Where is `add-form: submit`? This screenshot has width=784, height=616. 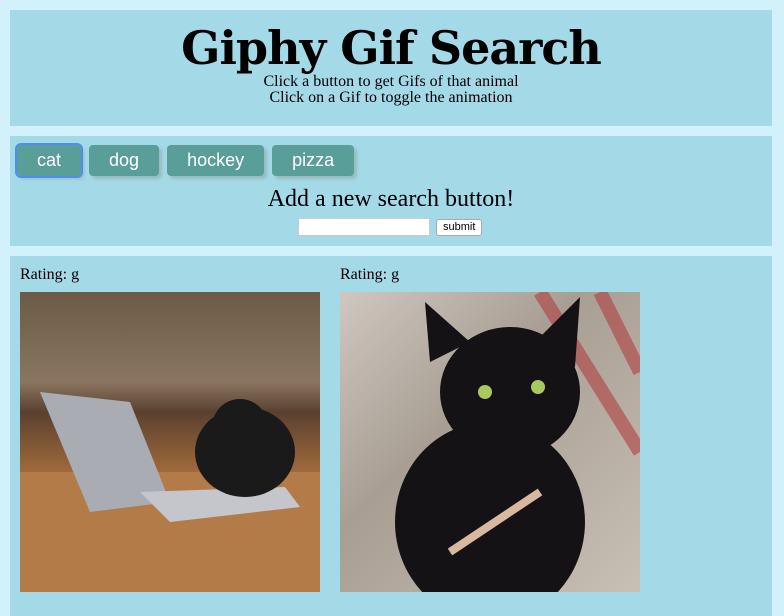
add-form: submit is located at coordinates (390, 227).